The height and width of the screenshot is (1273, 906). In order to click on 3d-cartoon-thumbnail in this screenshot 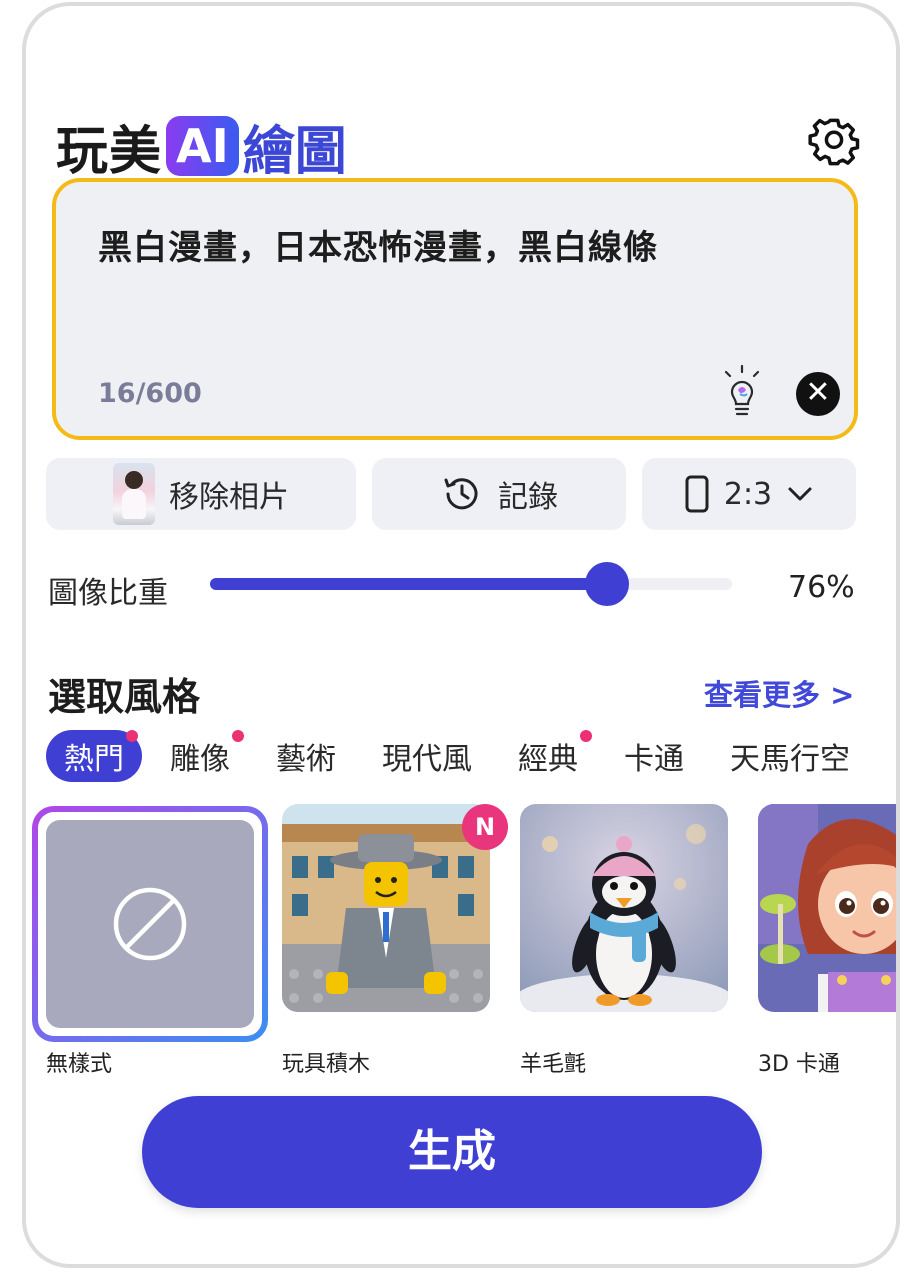, I will do `click(827, 908)`.